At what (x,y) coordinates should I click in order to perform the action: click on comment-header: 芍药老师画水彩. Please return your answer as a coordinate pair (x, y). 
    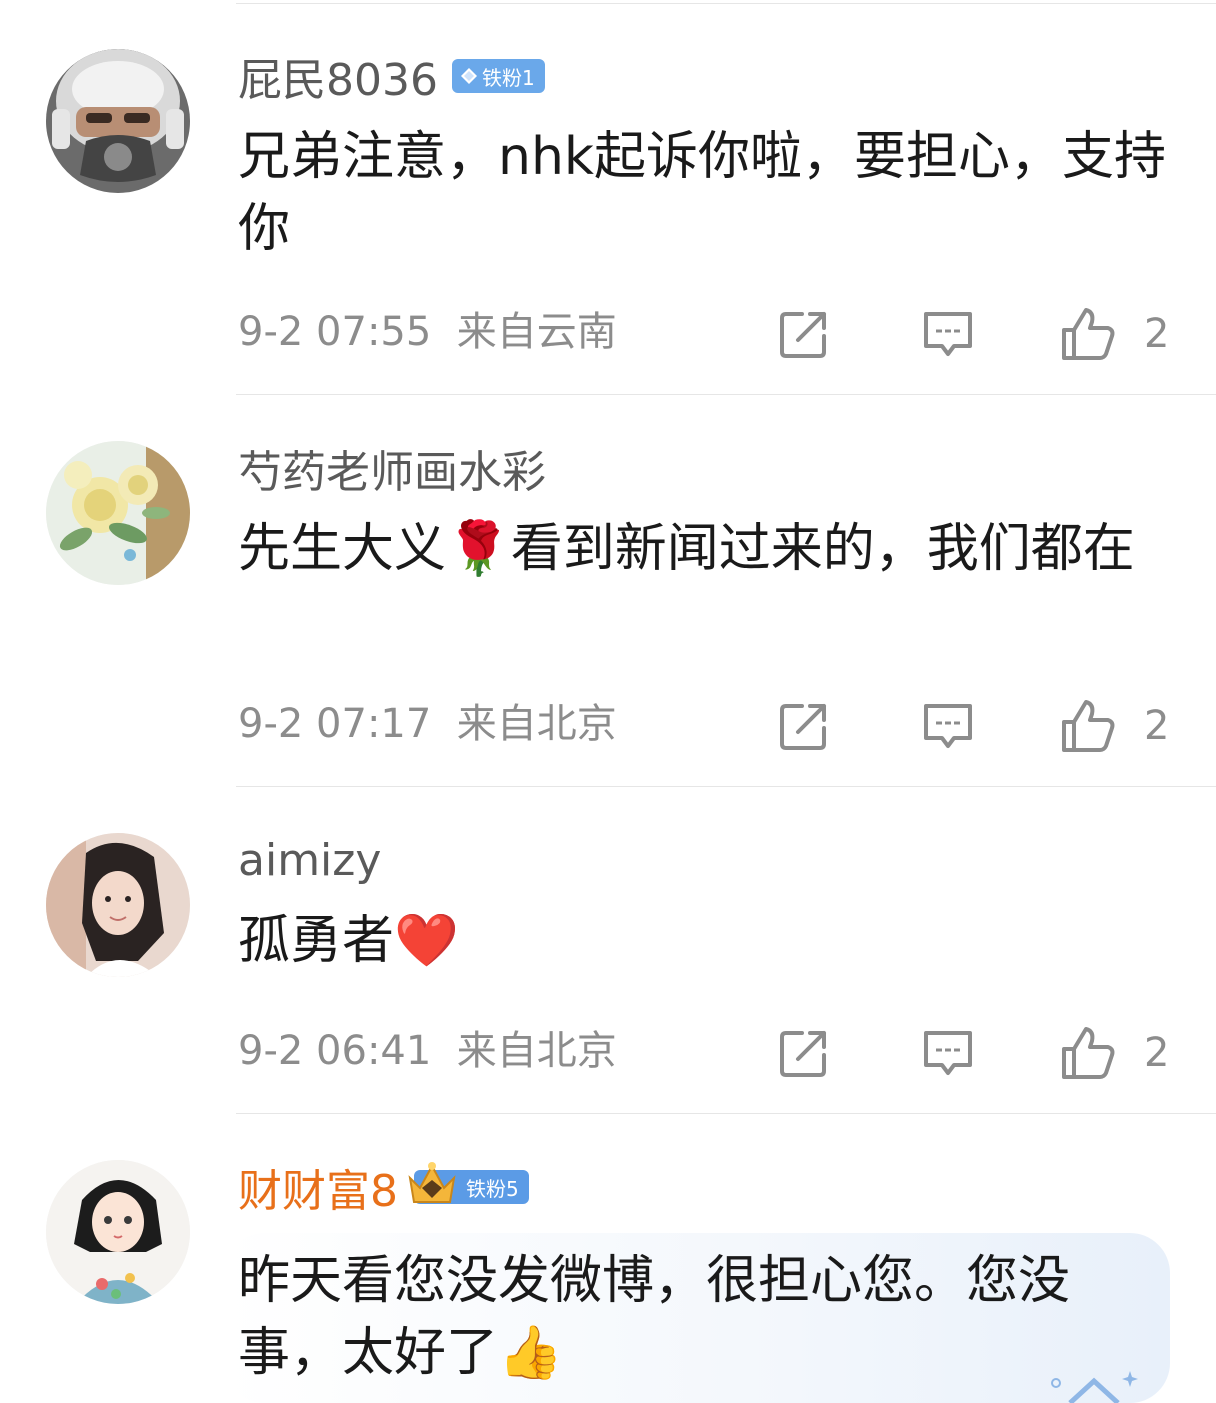
    Looking at the image, I should click on (392, 469).